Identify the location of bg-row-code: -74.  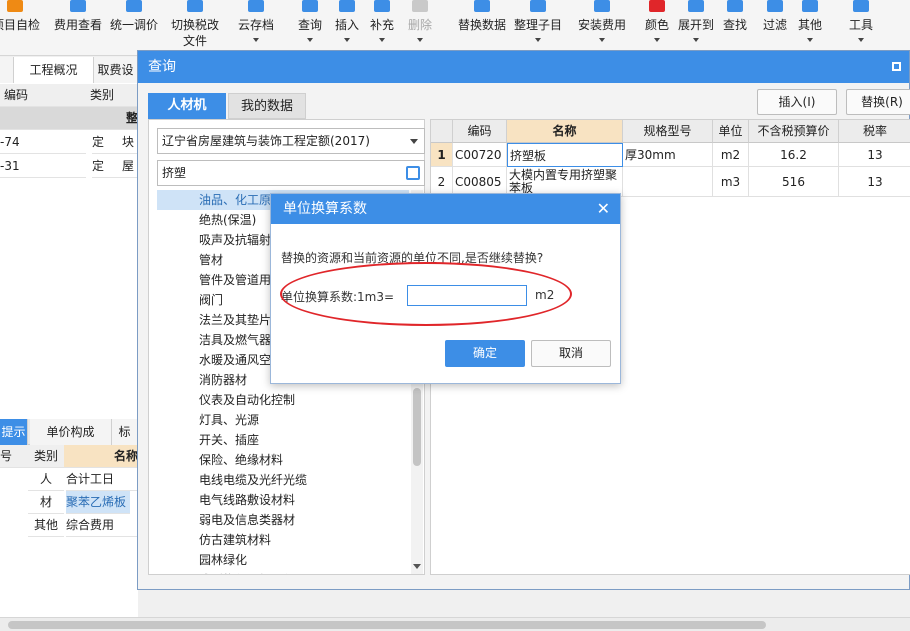
(43, 142).